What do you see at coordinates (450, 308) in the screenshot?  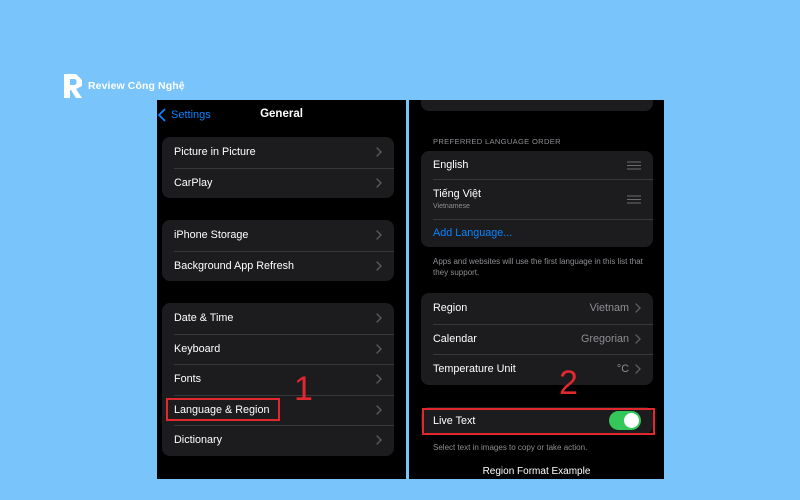 I see `row-label: Region` at bounding box center [450, 308].